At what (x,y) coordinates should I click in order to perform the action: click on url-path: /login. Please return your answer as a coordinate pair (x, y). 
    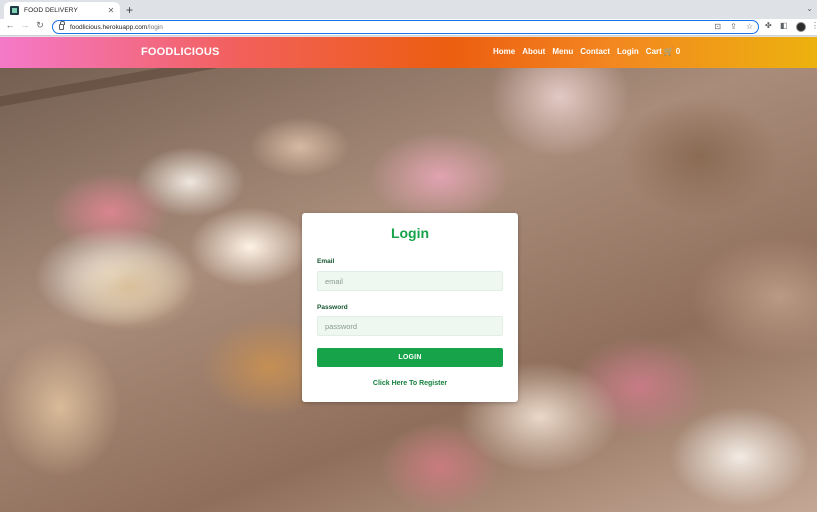
    Looking at the image, I should click on (155, 27).